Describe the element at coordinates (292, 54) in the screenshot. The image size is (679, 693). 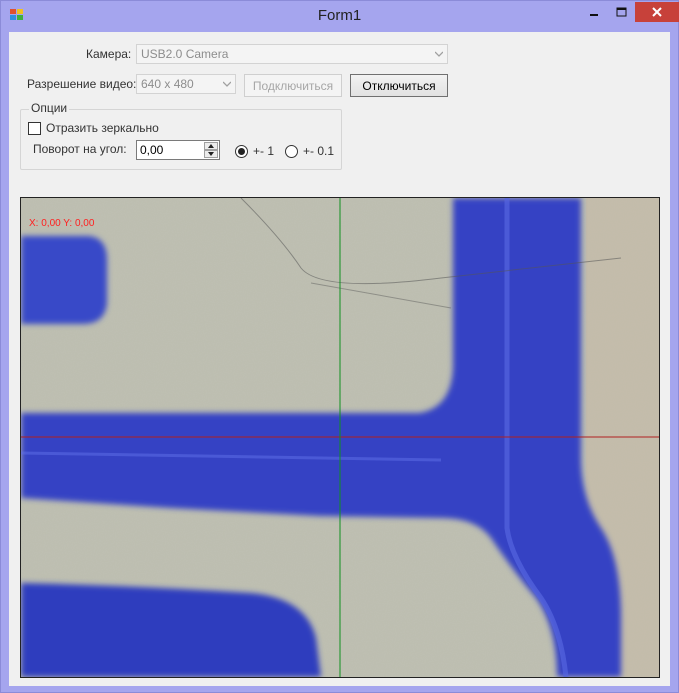
I see `camera-select: USB2.0 Camera` at that location.